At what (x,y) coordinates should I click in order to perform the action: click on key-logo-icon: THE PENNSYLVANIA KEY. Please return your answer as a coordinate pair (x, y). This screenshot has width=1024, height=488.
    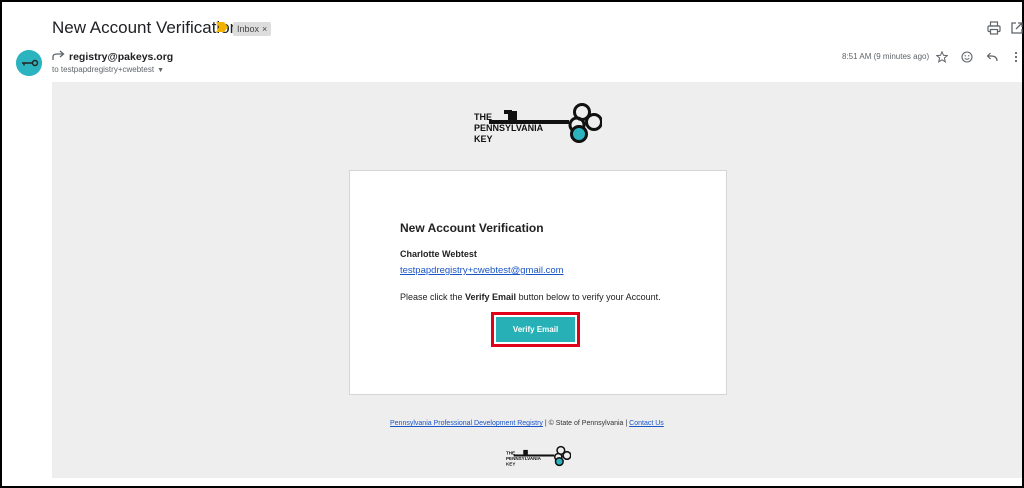
    Looking at the image, I should click on (538, 123).